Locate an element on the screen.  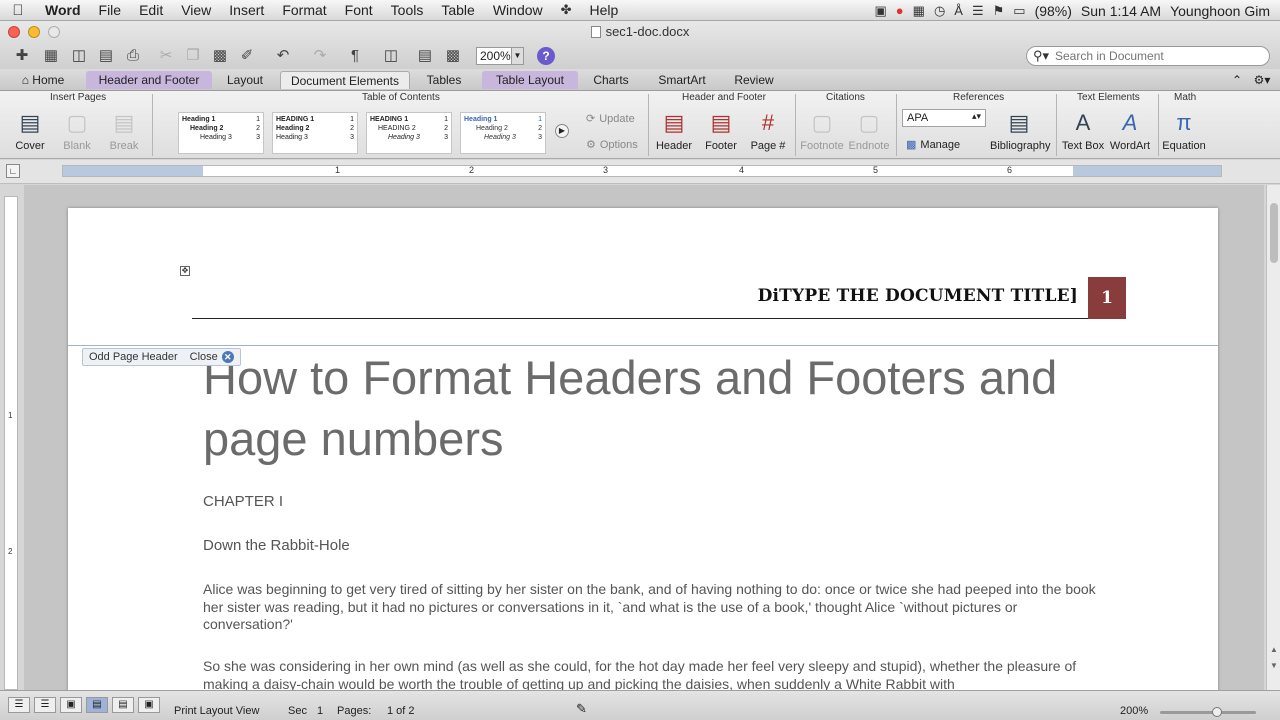
tab-smartart: SmartArt is located at coordinates (682, 80).